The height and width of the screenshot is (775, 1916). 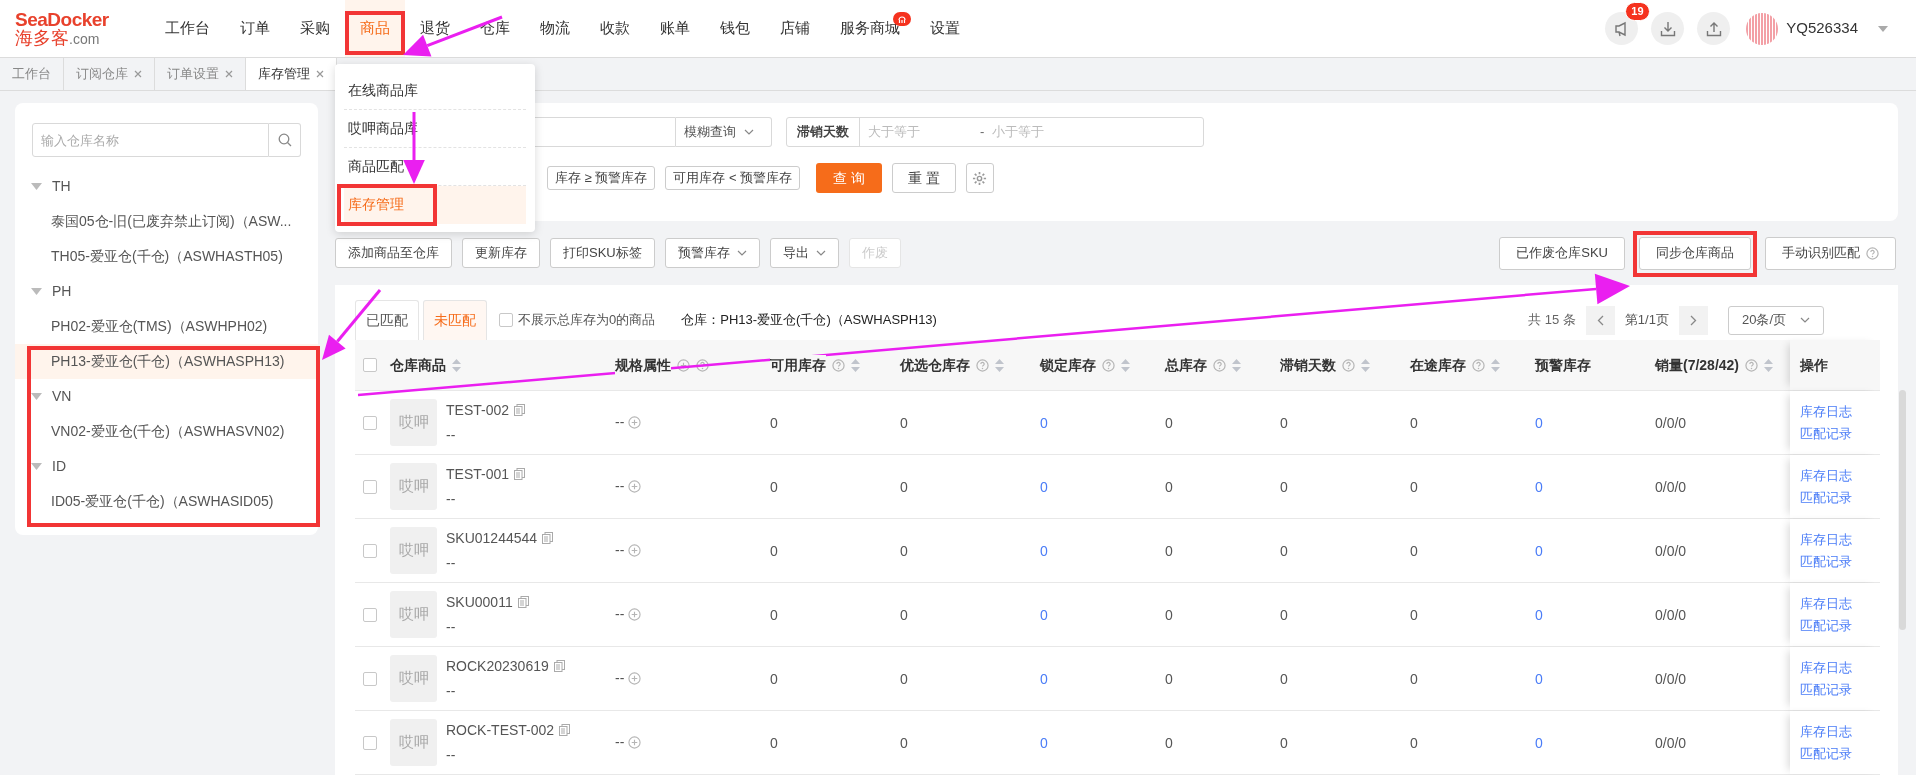 What do you see at coordinates (291, 74) in the screenshot?
I see `page-tab: 库存管理` at bounding box center [291, 74].